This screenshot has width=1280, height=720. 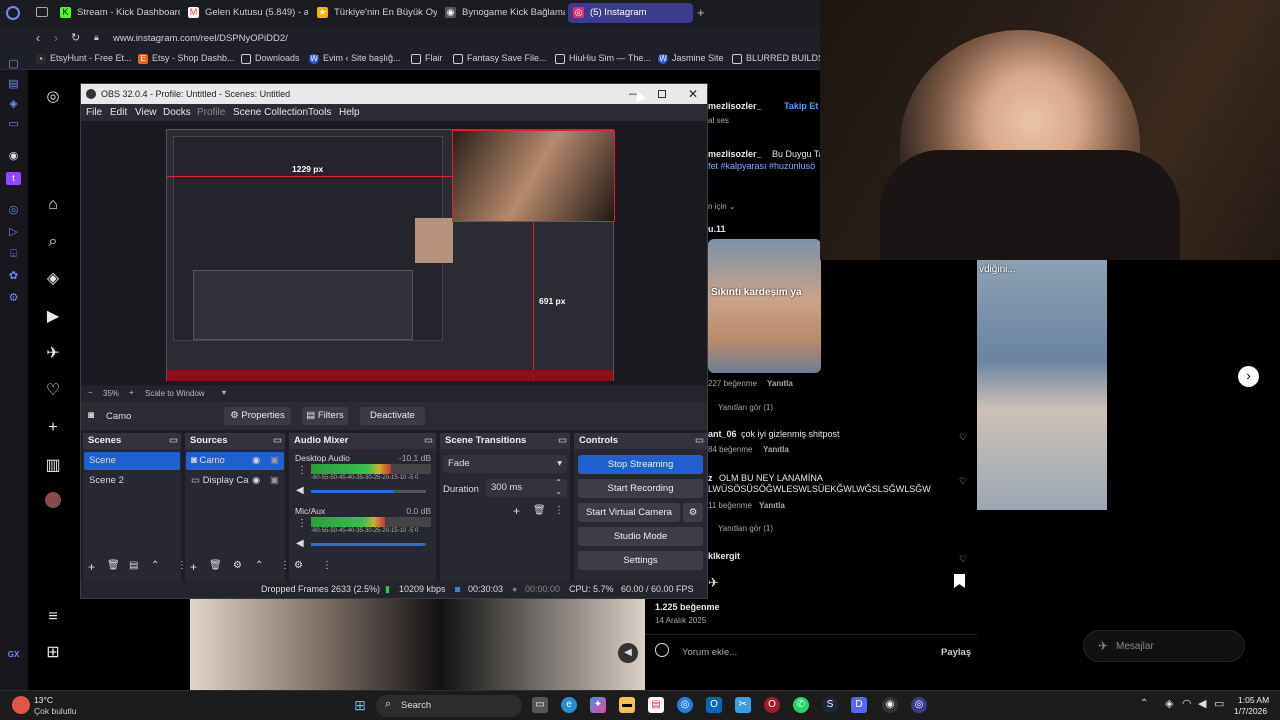 What do you see at coordinates (526, 487) in the screenshot?
I see `duration-input: 300 ms ⌃ ⌄` at bounding box center [526, 487].